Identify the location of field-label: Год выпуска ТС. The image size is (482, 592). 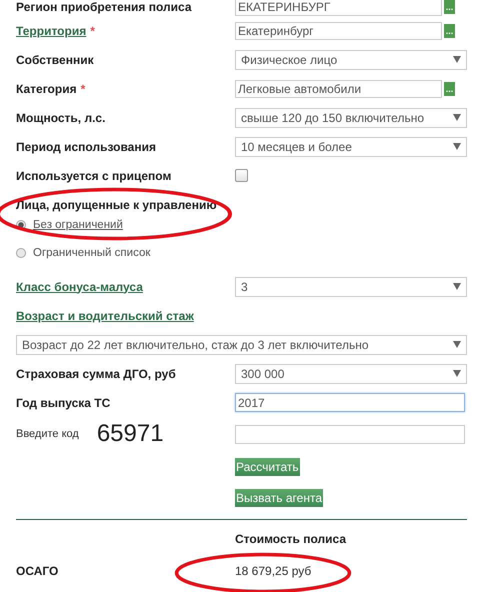
(63, 403).